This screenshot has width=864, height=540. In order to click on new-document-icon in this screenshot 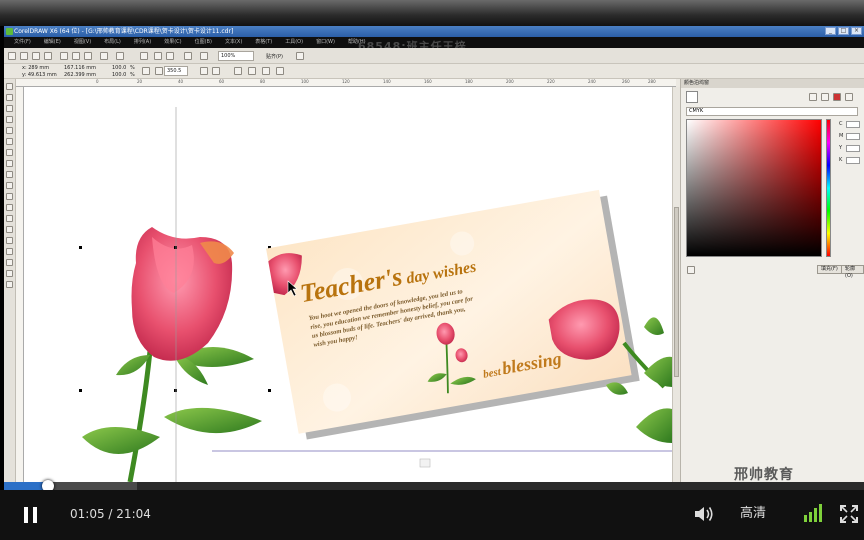, I will do `click(12, 56)`.